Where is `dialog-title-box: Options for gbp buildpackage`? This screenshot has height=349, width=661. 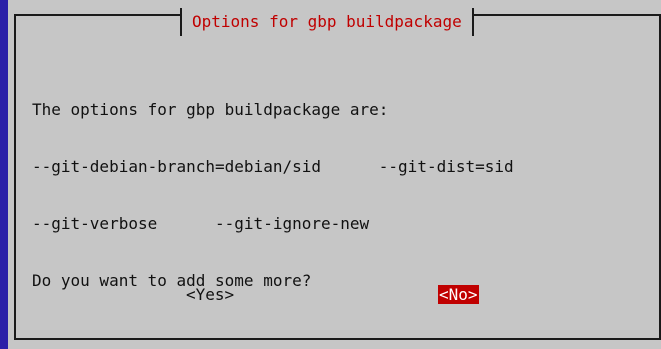 dialog-title-box: Options for gbp buildpackage is located at coordinates (327, 22).